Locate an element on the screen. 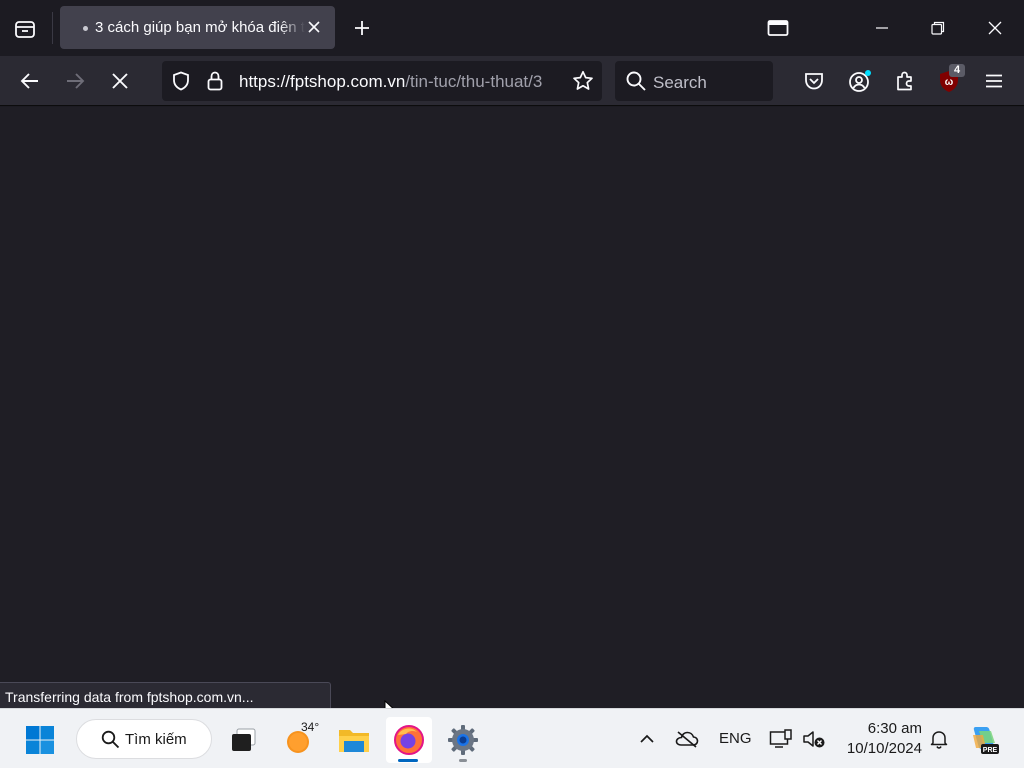  file-explorer-button is located at coordinates (354, 740).